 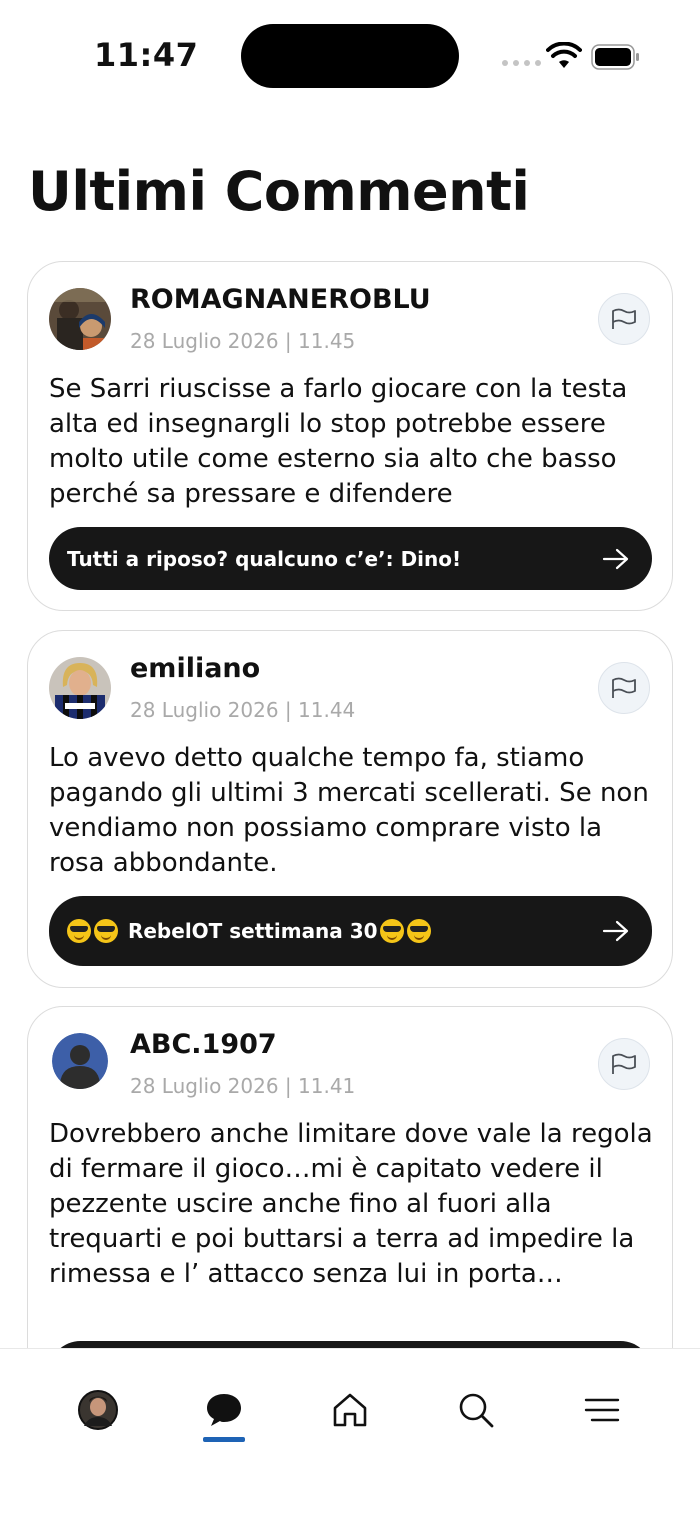 What do you see at coordinates (279, 191) in the screenshot?
I see `page-title: Ultimi Commenti` at bounding box center [279, 191].